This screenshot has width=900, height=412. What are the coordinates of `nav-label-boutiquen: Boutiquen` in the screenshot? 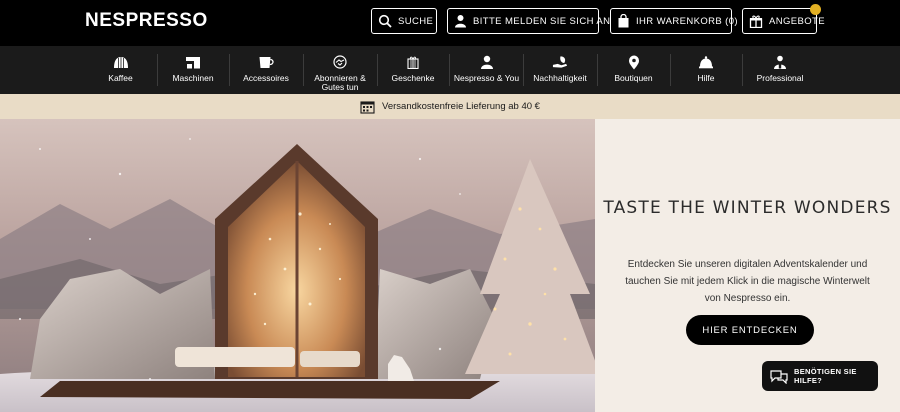 It's located at (633, 78).